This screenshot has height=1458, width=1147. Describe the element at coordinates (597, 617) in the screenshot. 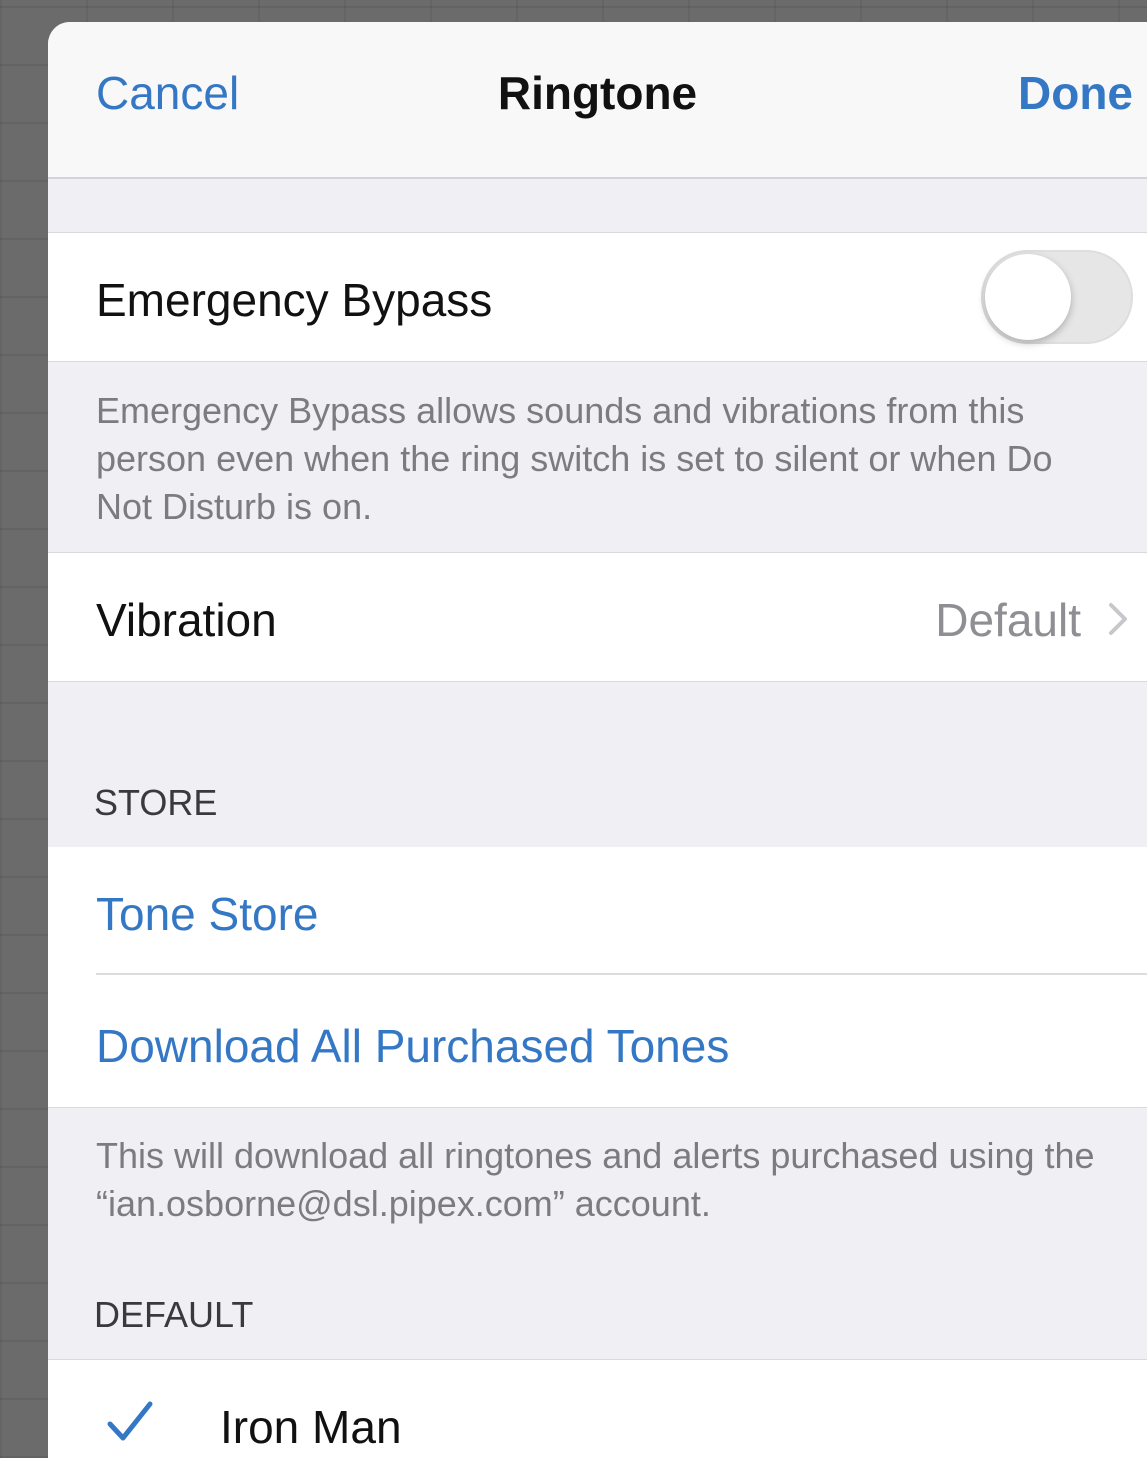

I see `vibration-row: Vibration Default` at that location.